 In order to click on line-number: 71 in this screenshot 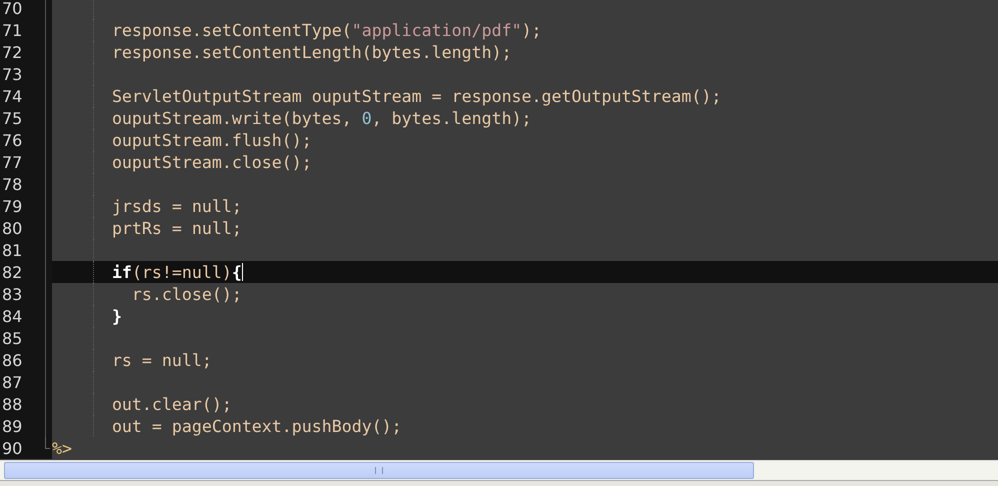, I will do `click(11, 30)`.